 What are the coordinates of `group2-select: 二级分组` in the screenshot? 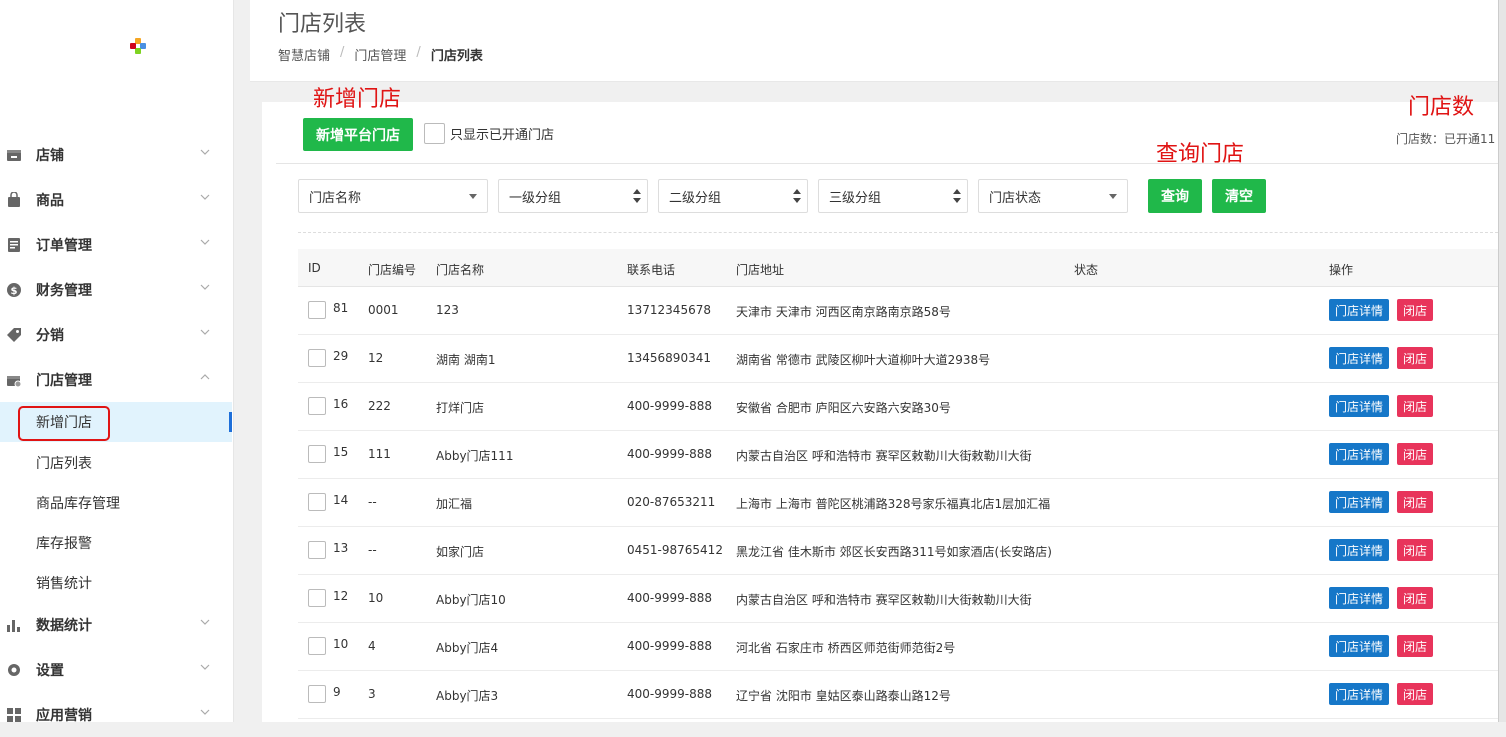 It's located at (733, 196).